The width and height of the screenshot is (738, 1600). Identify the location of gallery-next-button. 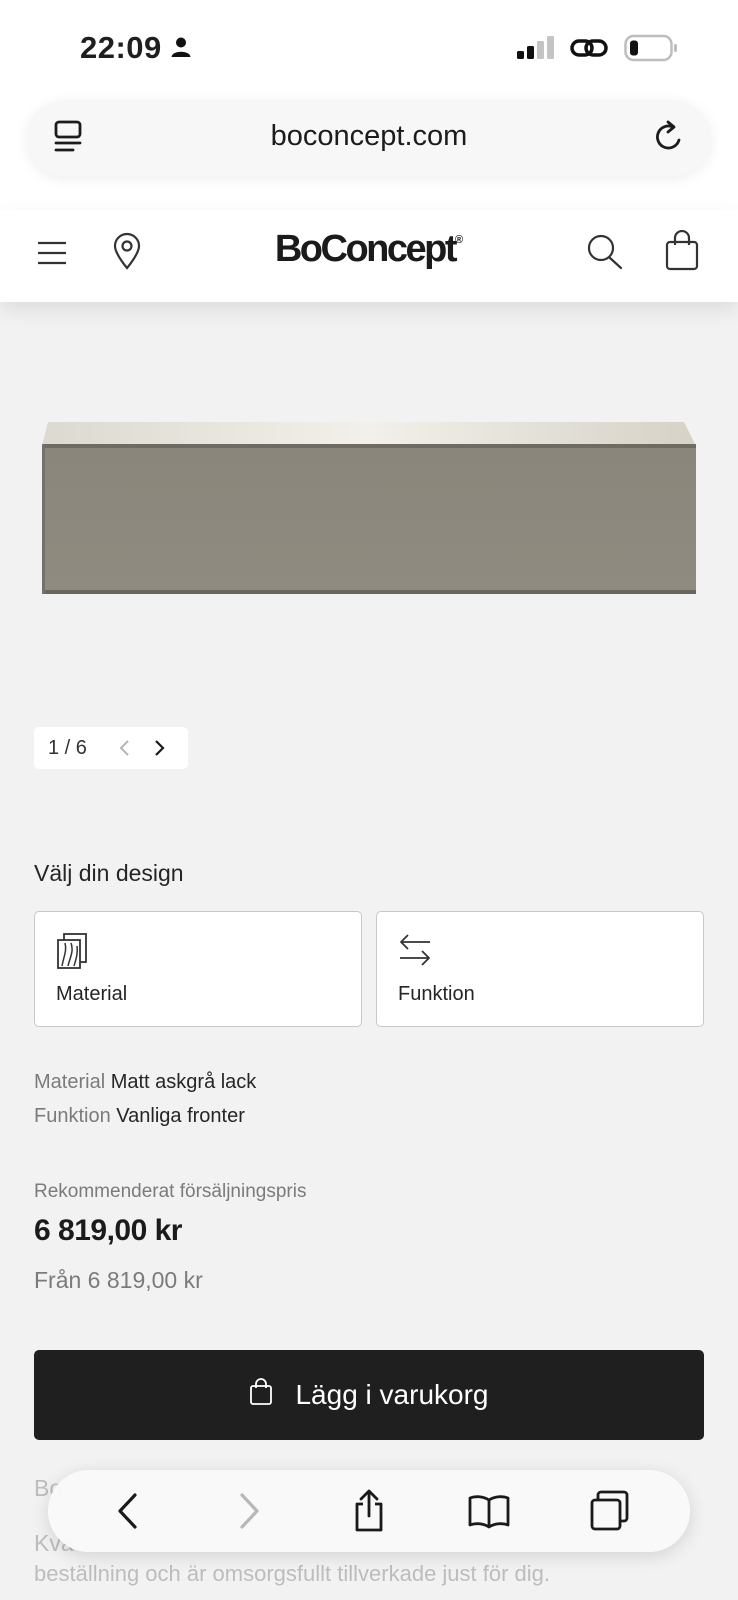
(159, 748).